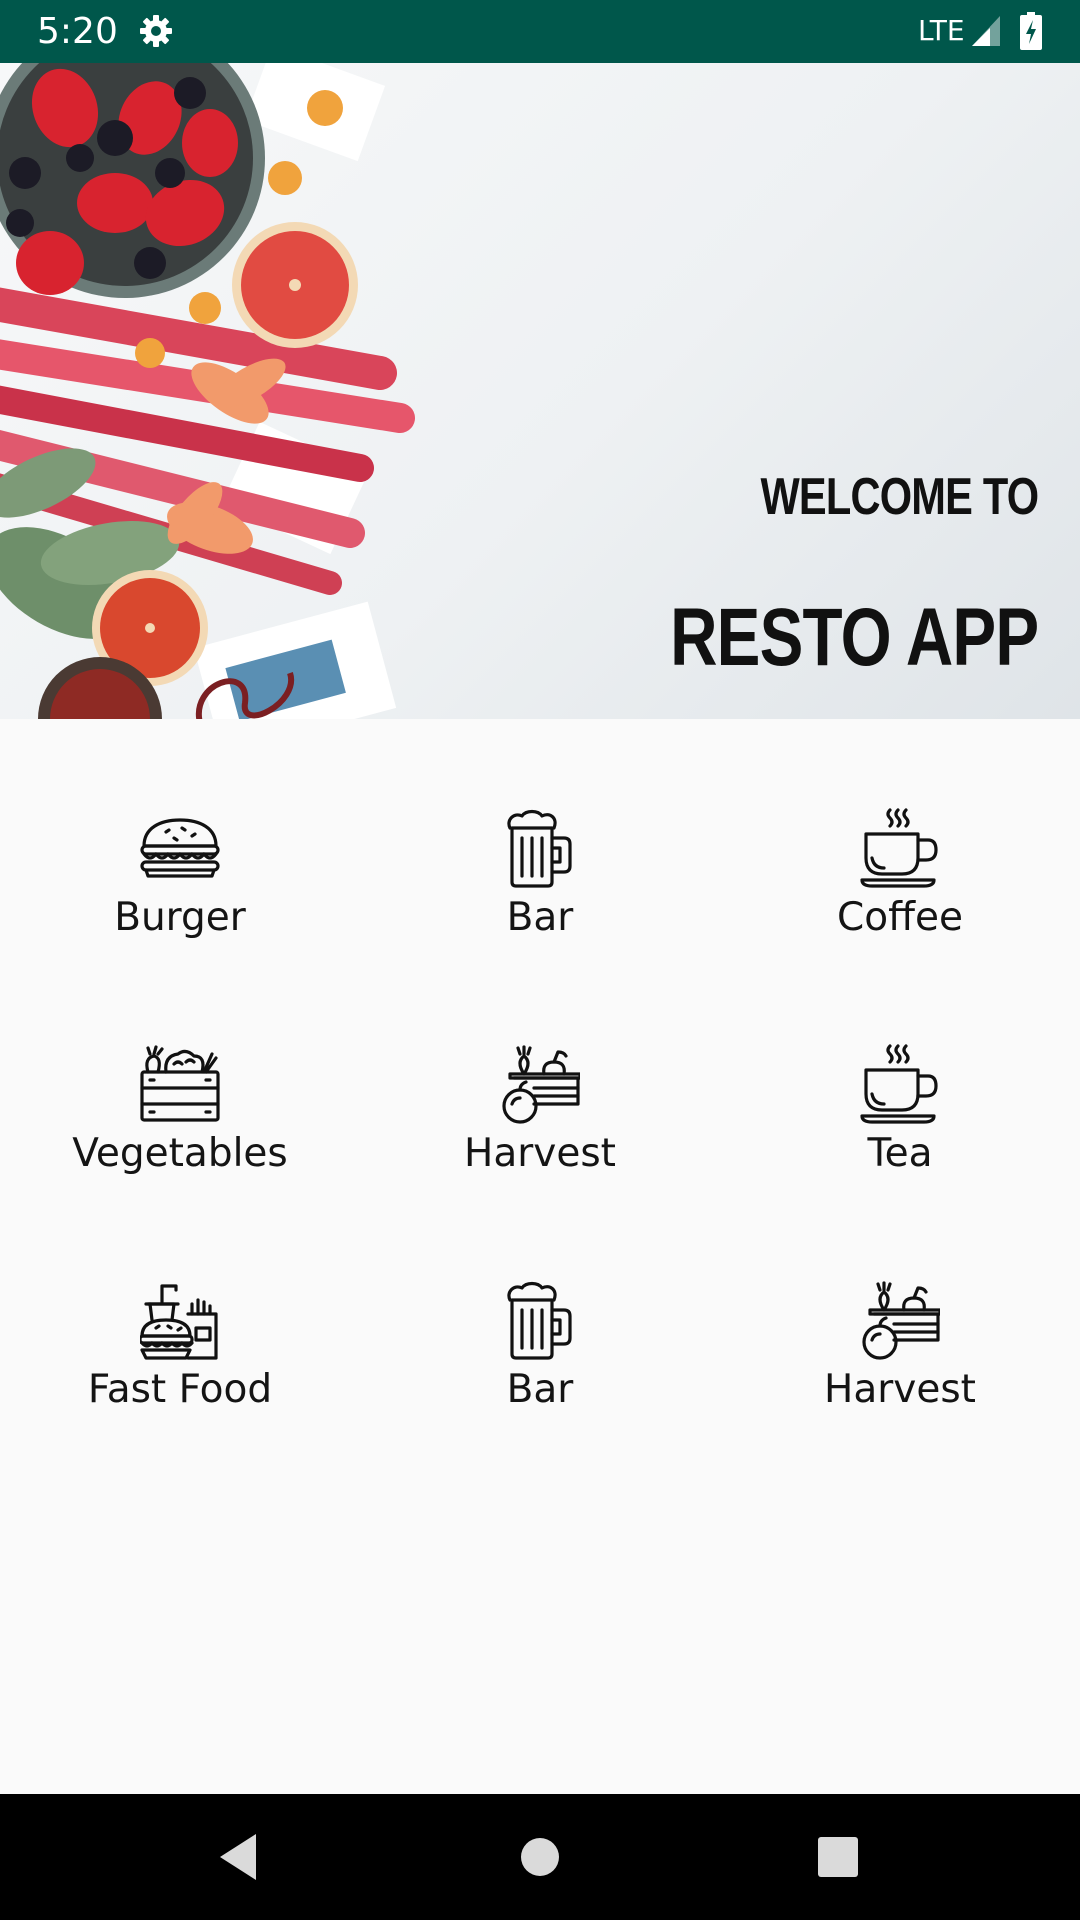 The width and height of the screenshot is (1080, 1920). Describe the element at coordinates (986, 31) in the screenshot. I see `signal-icon` at that location.